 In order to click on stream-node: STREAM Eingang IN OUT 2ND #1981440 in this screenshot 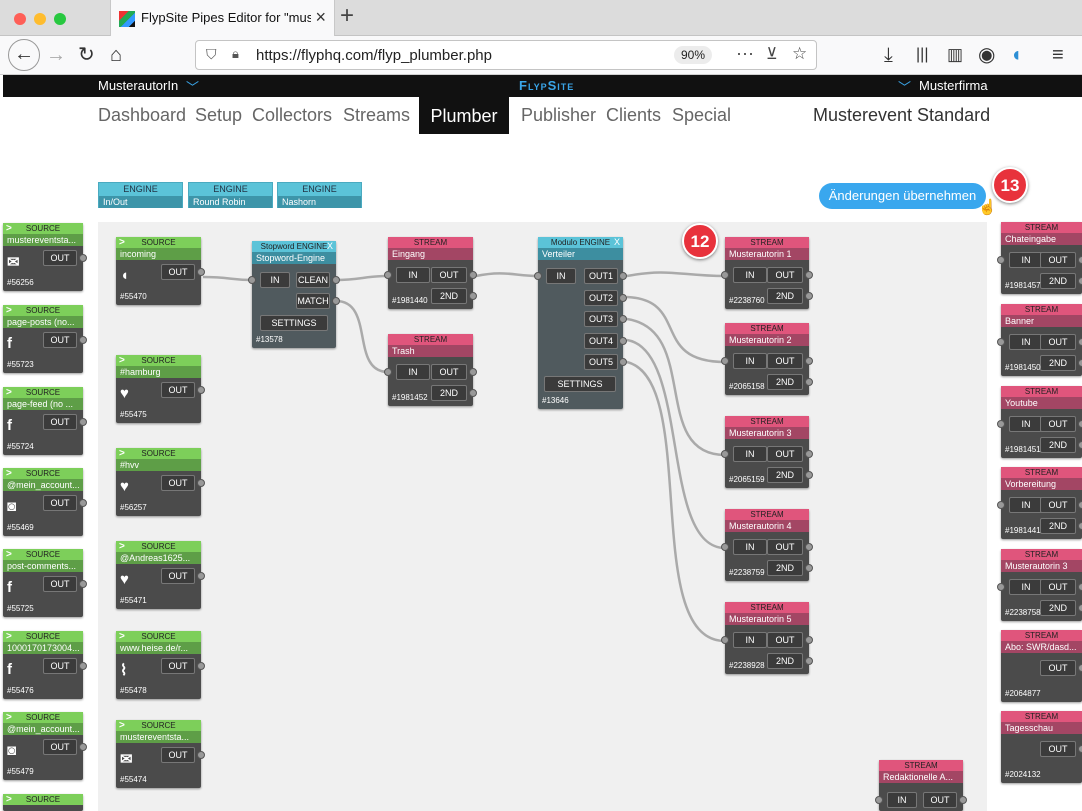, I will do `click(430, 273)`.